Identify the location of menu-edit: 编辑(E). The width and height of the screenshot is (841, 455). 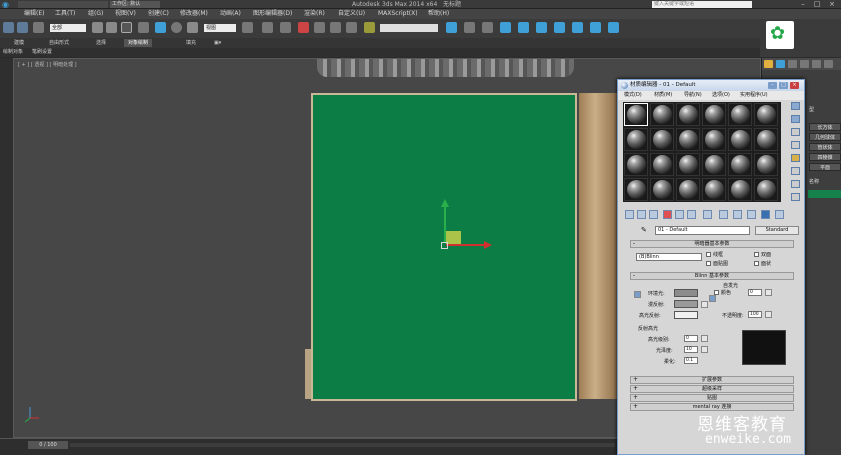
(34, 14).